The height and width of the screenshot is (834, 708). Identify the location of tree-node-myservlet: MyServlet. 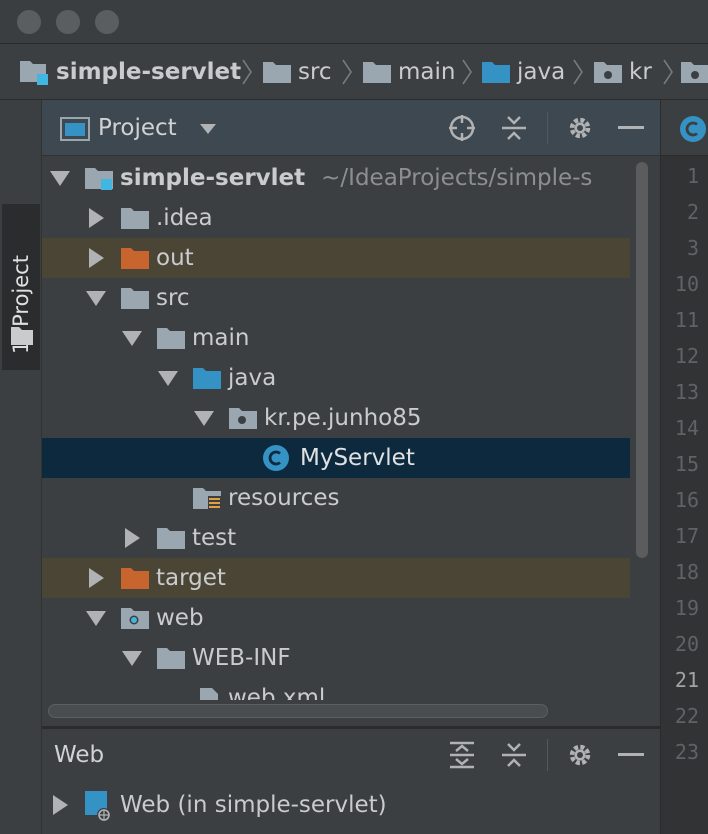
(336, 458).